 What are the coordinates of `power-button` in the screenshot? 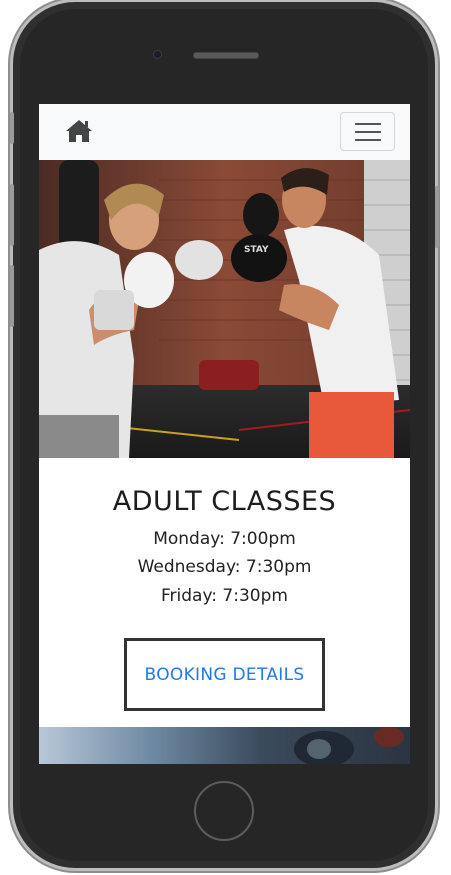 It's located at (437, 217).